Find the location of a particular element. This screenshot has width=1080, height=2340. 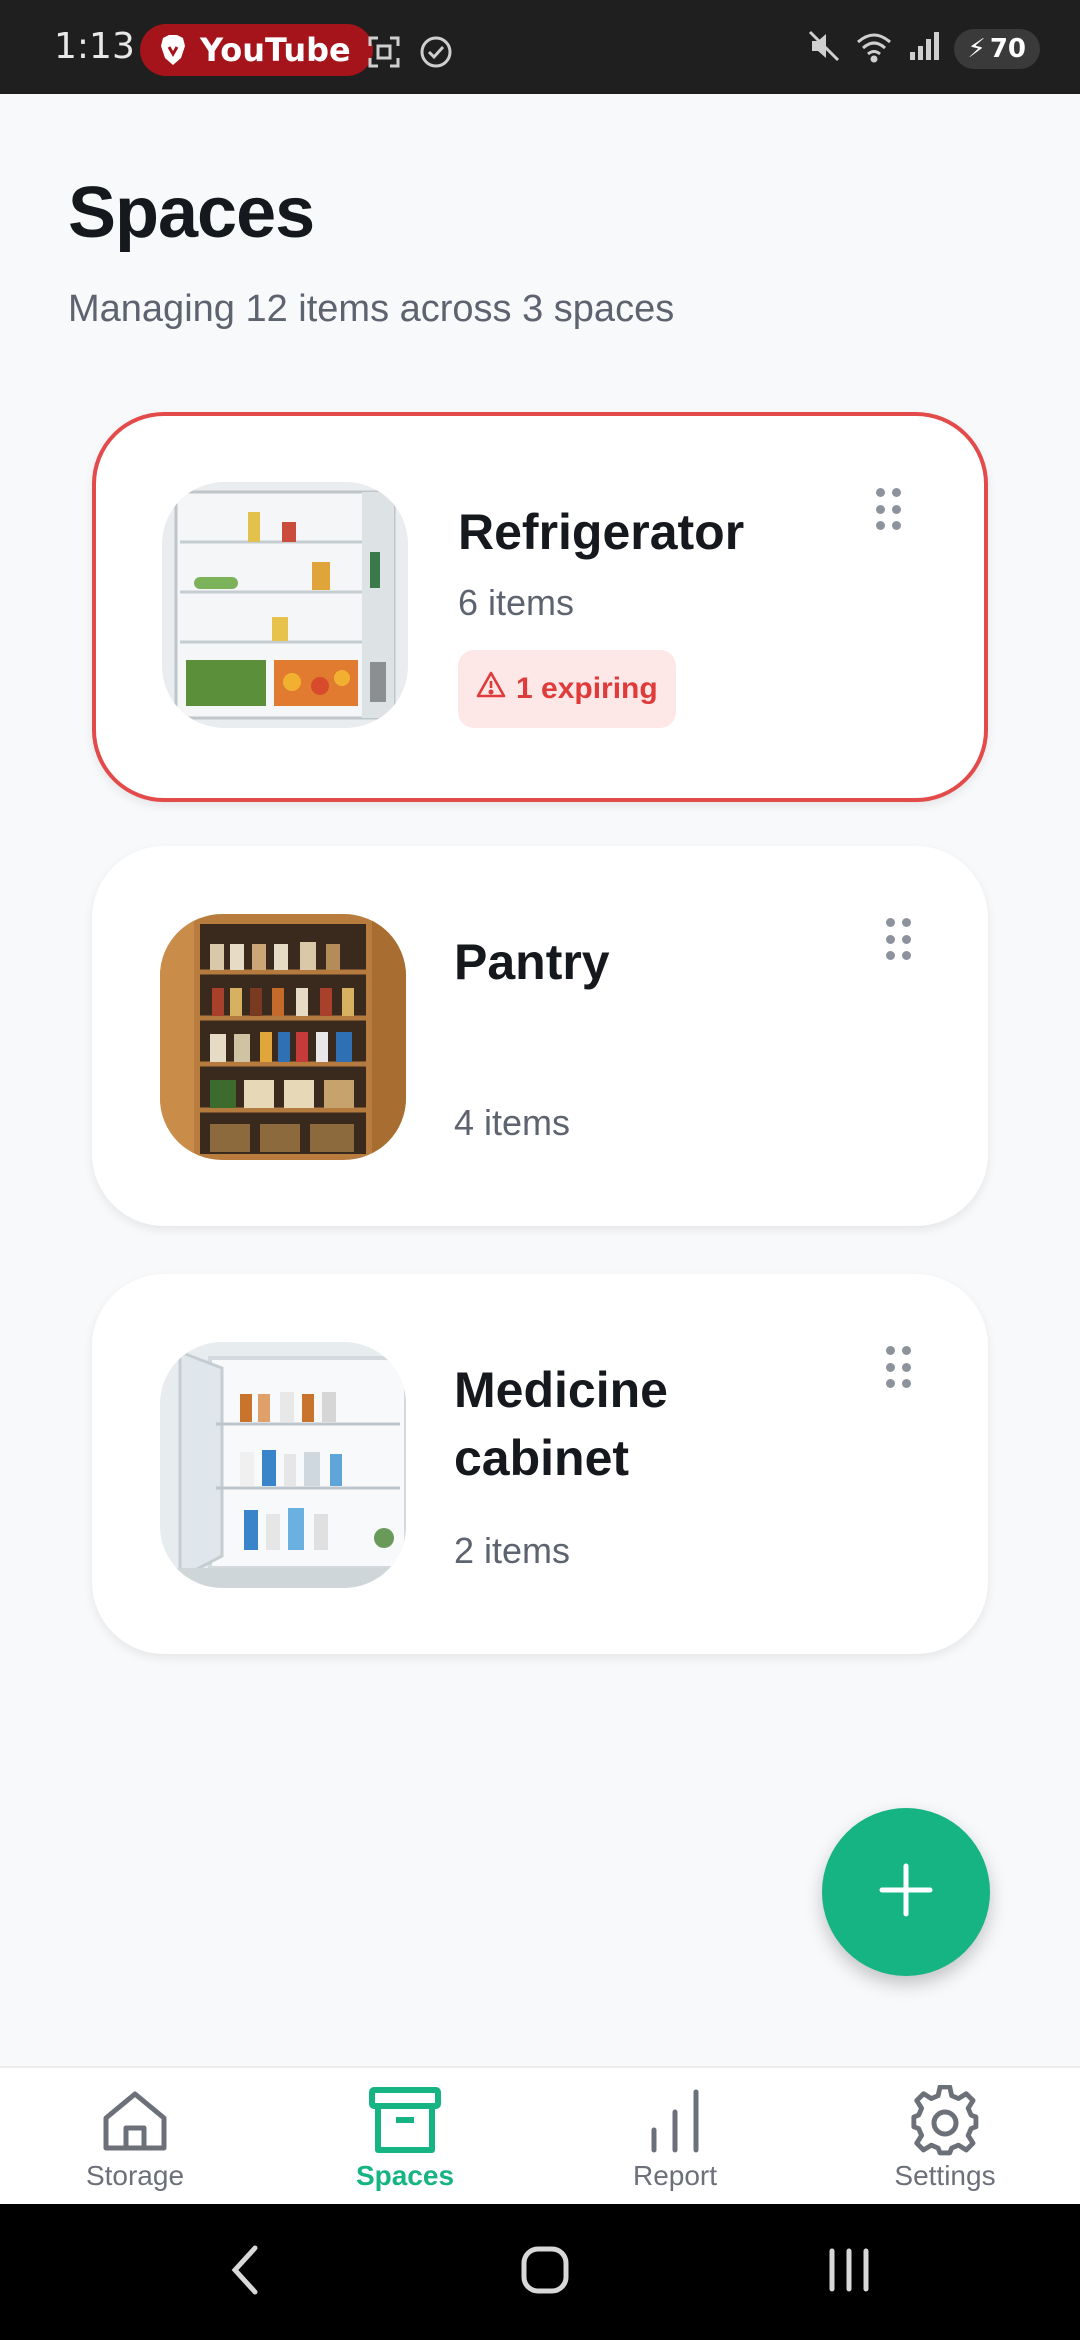

space-item-count: 2 items is located at coordinates (512, 1550).